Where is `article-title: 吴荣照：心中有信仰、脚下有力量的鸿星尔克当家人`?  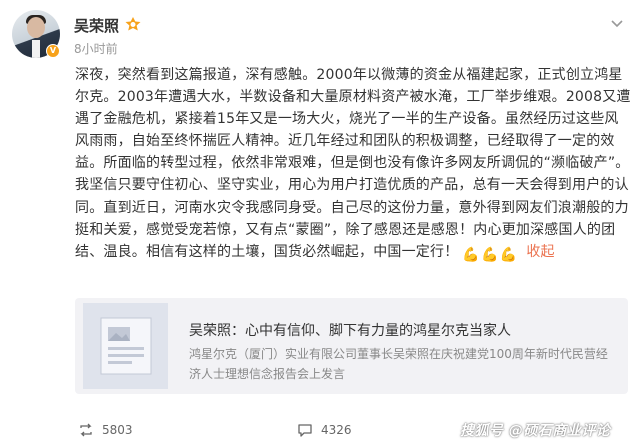
article-title: 吴荣照：心中有信仰、脚下有力量的鸿星尔克当家人 is located at coordinates (350, 330).